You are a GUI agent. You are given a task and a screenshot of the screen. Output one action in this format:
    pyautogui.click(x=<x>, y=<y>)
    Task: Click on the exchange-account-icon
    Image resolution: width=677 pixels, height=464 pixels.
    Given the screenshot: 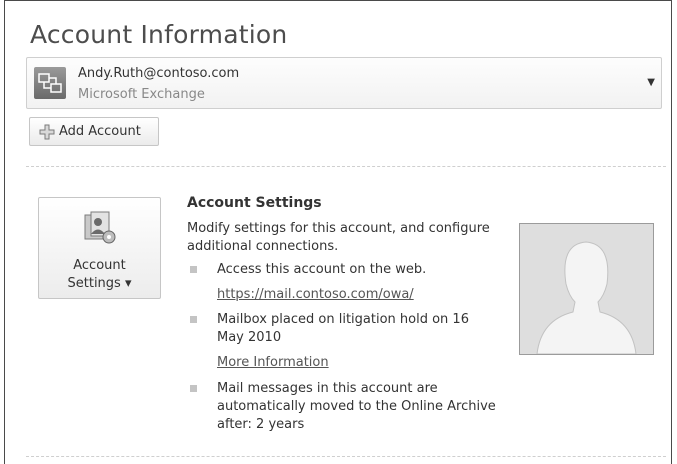 What is the action you would take?
    pyautogui.click(x=50, y=83)
    